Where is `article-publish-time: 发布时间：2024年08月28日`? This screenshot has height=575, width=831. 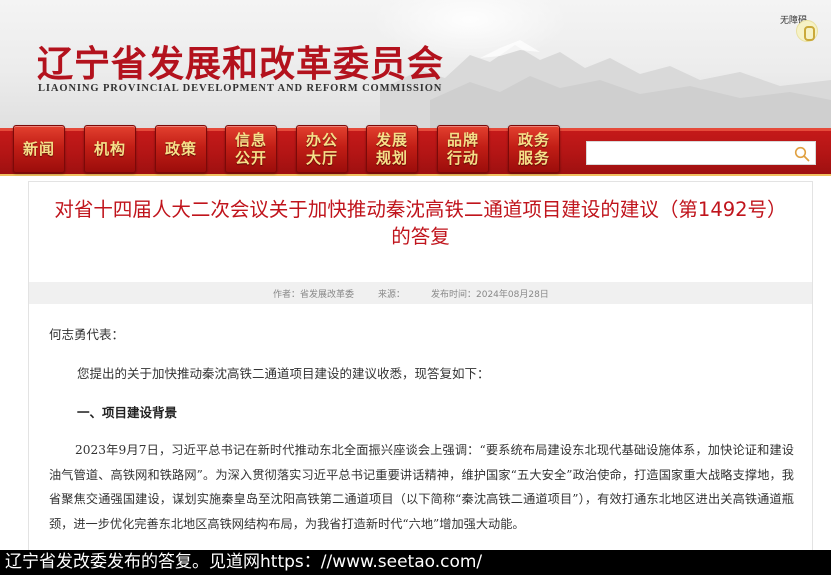 article-publish-time: 发布时间：2024年08月28日 is located at coordinates (490, 295).